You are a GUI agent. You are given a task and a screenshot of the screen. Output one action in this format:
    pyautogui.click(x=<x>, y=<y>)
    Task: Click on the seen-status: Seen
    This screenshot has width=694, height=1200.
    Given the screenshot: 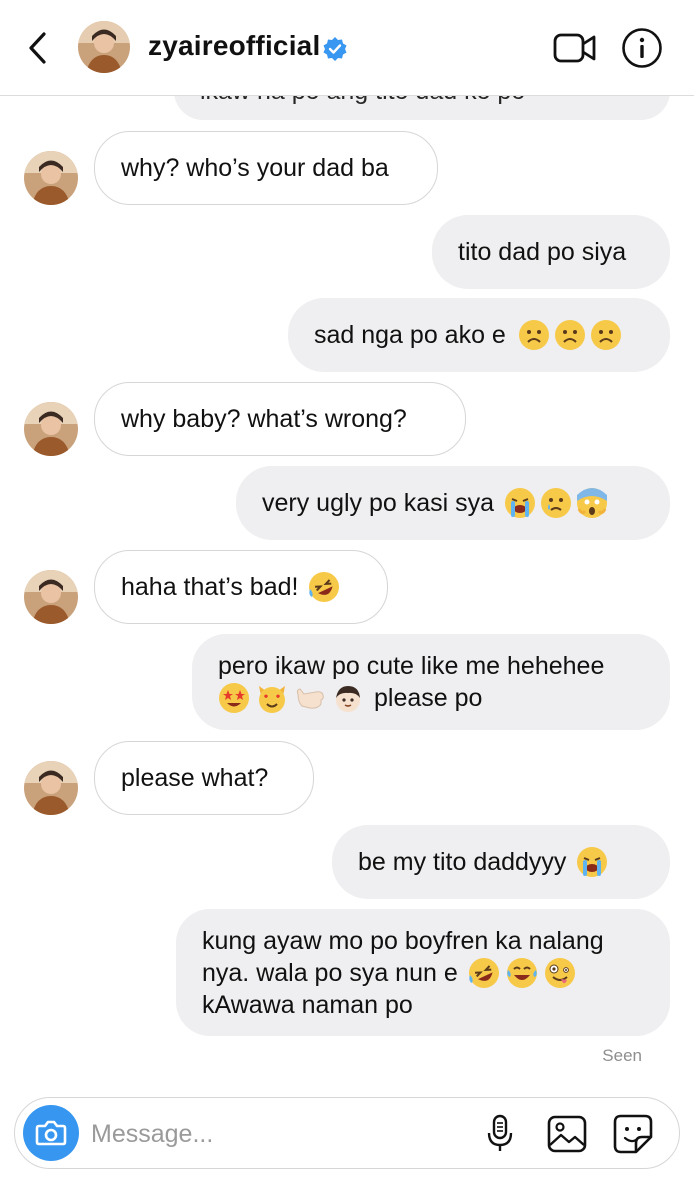 What is the action you would take?
    pyautogui.click(x=622, y=1055)
    